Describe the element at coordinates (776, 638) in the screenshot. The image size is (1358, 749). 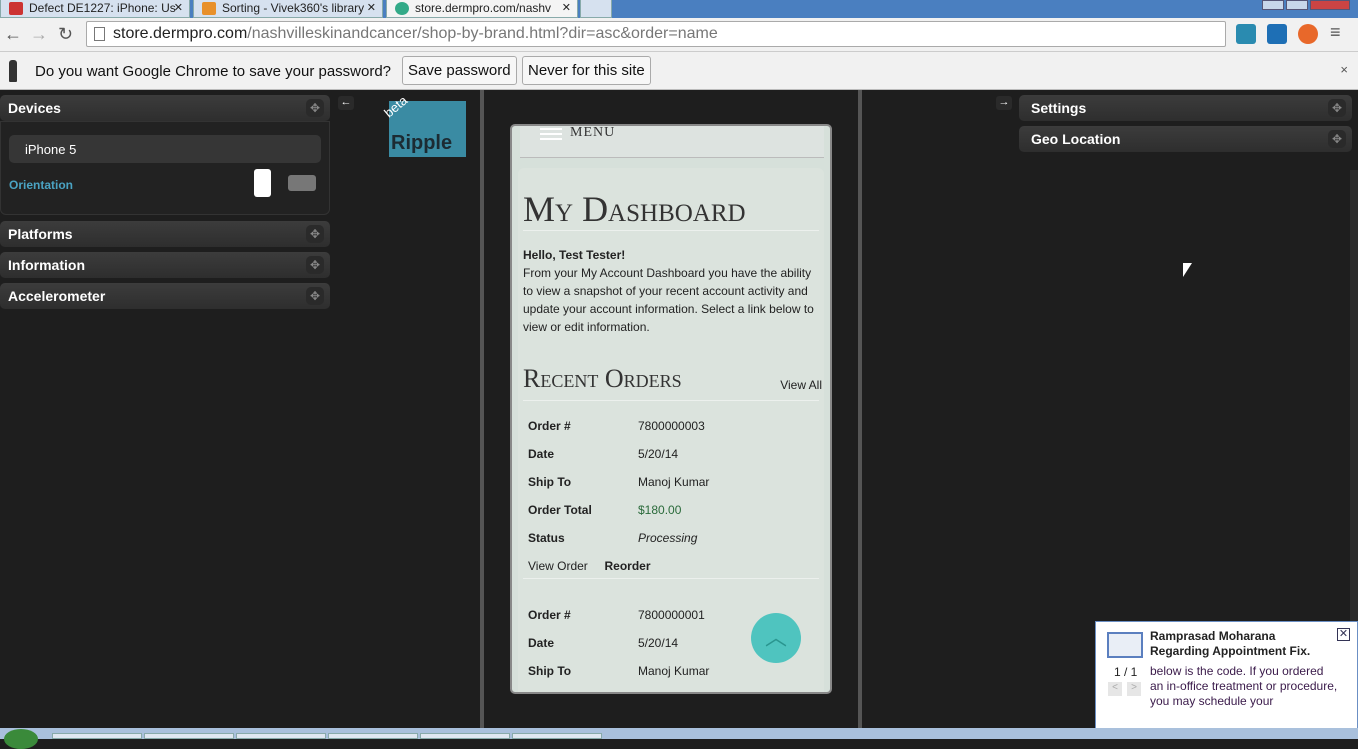
I see `scroll-to-top-button: ︿` at that location.